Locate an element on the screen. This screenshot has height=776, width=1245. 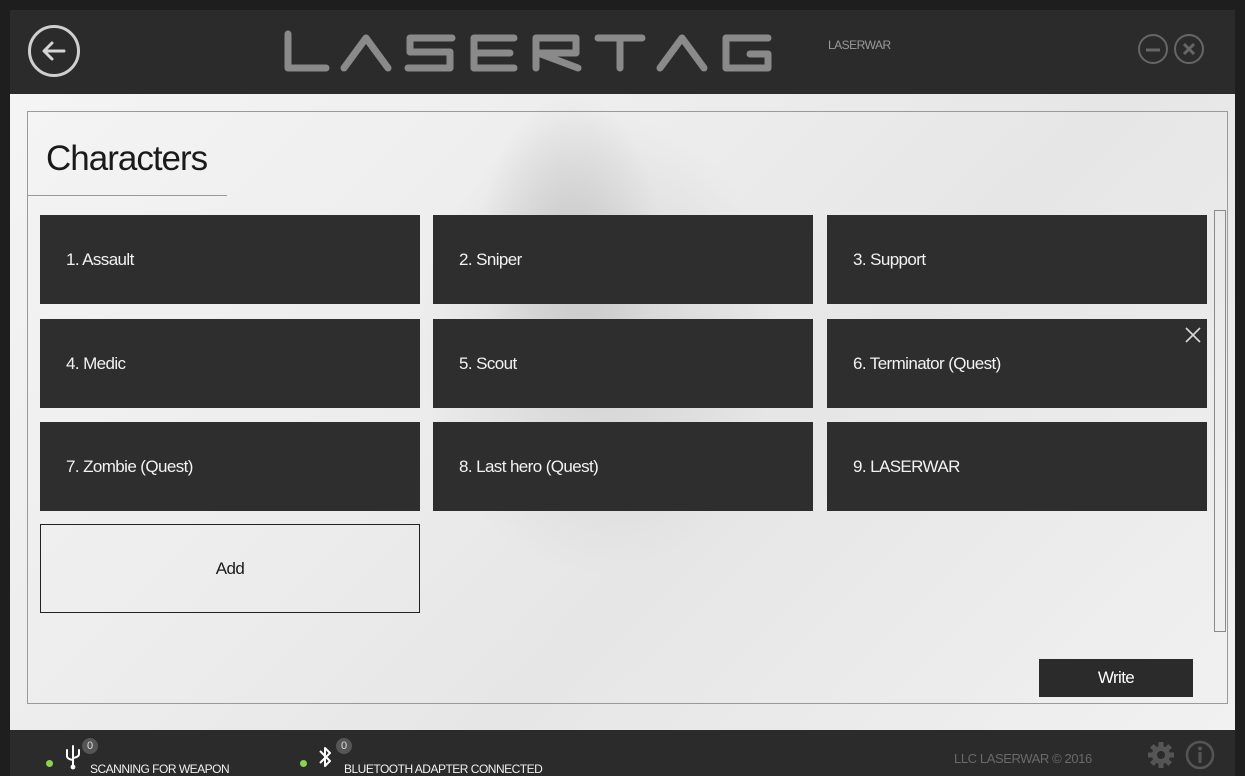
character-label: 7. Zombie (Quest) is located at coordinates (129, 466).